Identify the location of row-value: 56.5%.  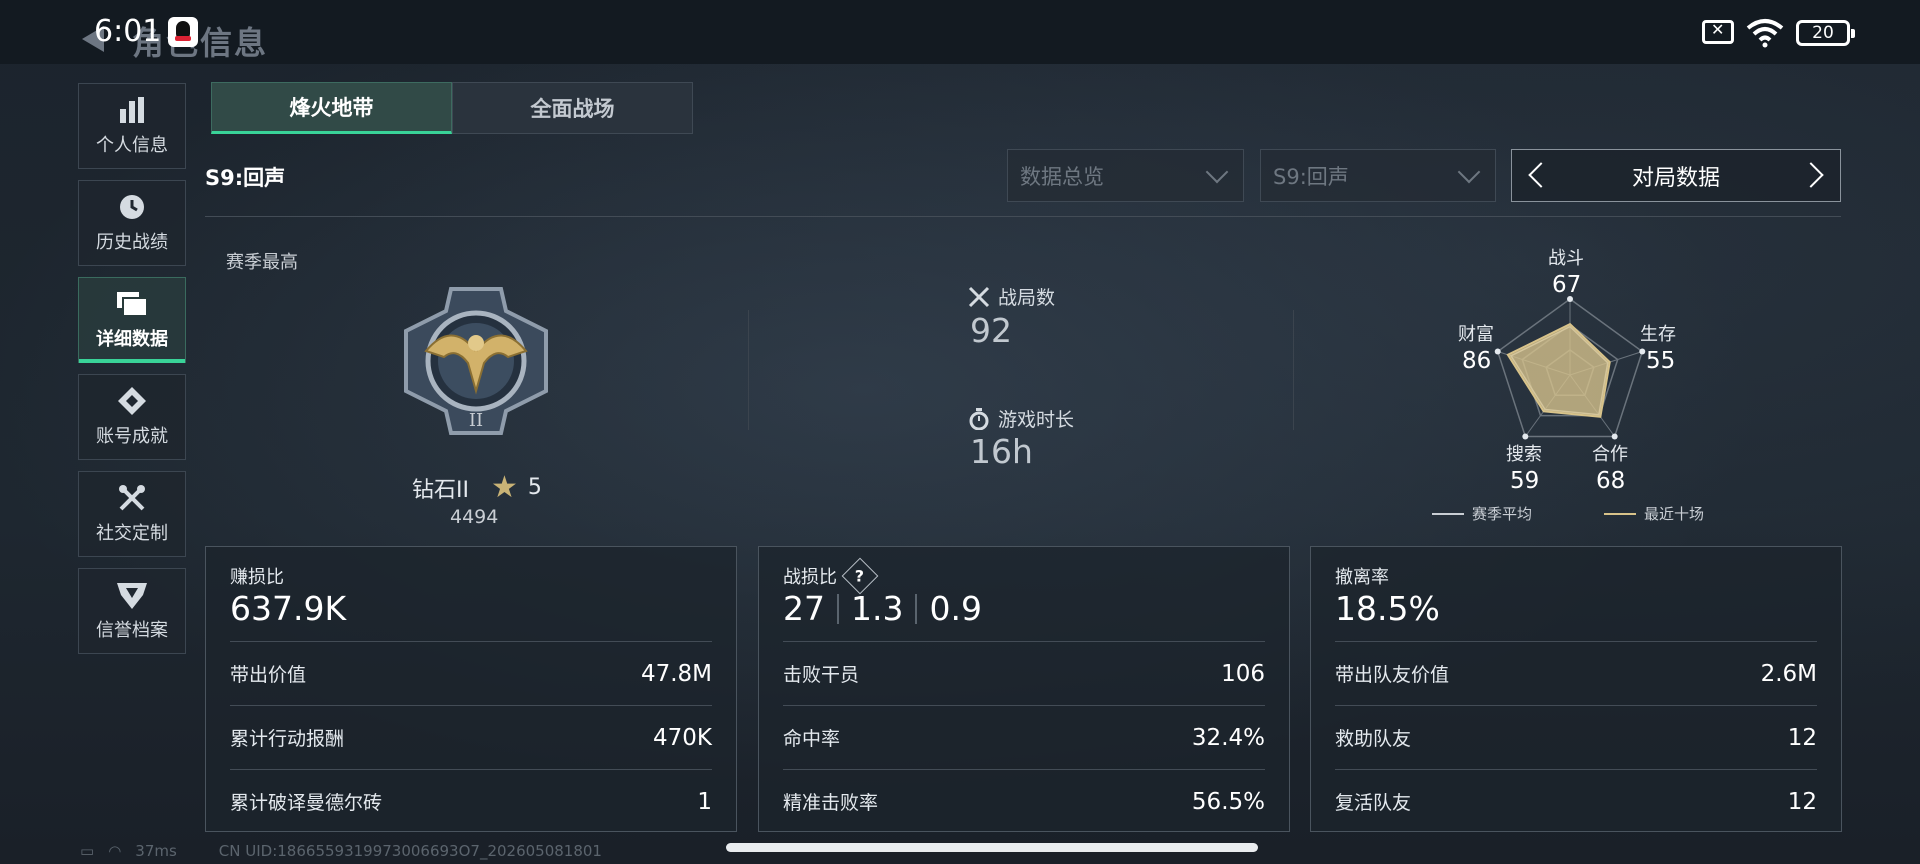
(1228, 801).